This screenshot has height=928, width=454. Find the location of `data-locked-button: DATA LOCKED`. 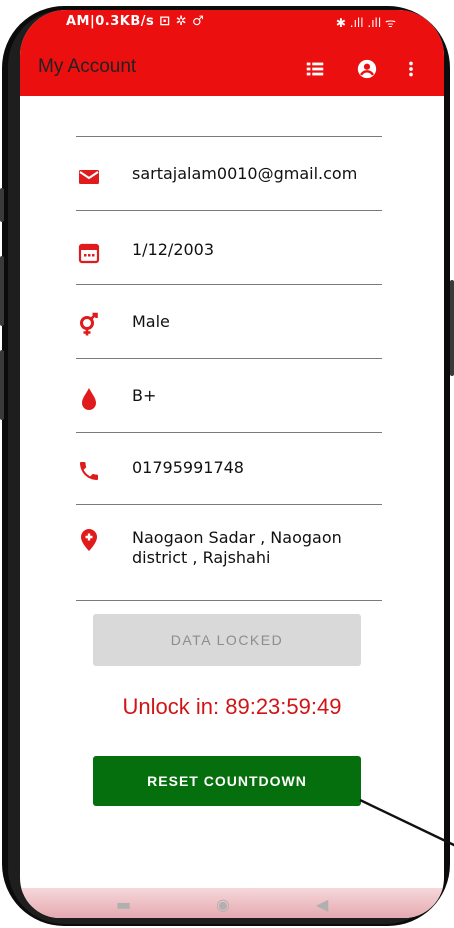

data-locked-button: DATA LOCKED is located at coordinates (227, 640).